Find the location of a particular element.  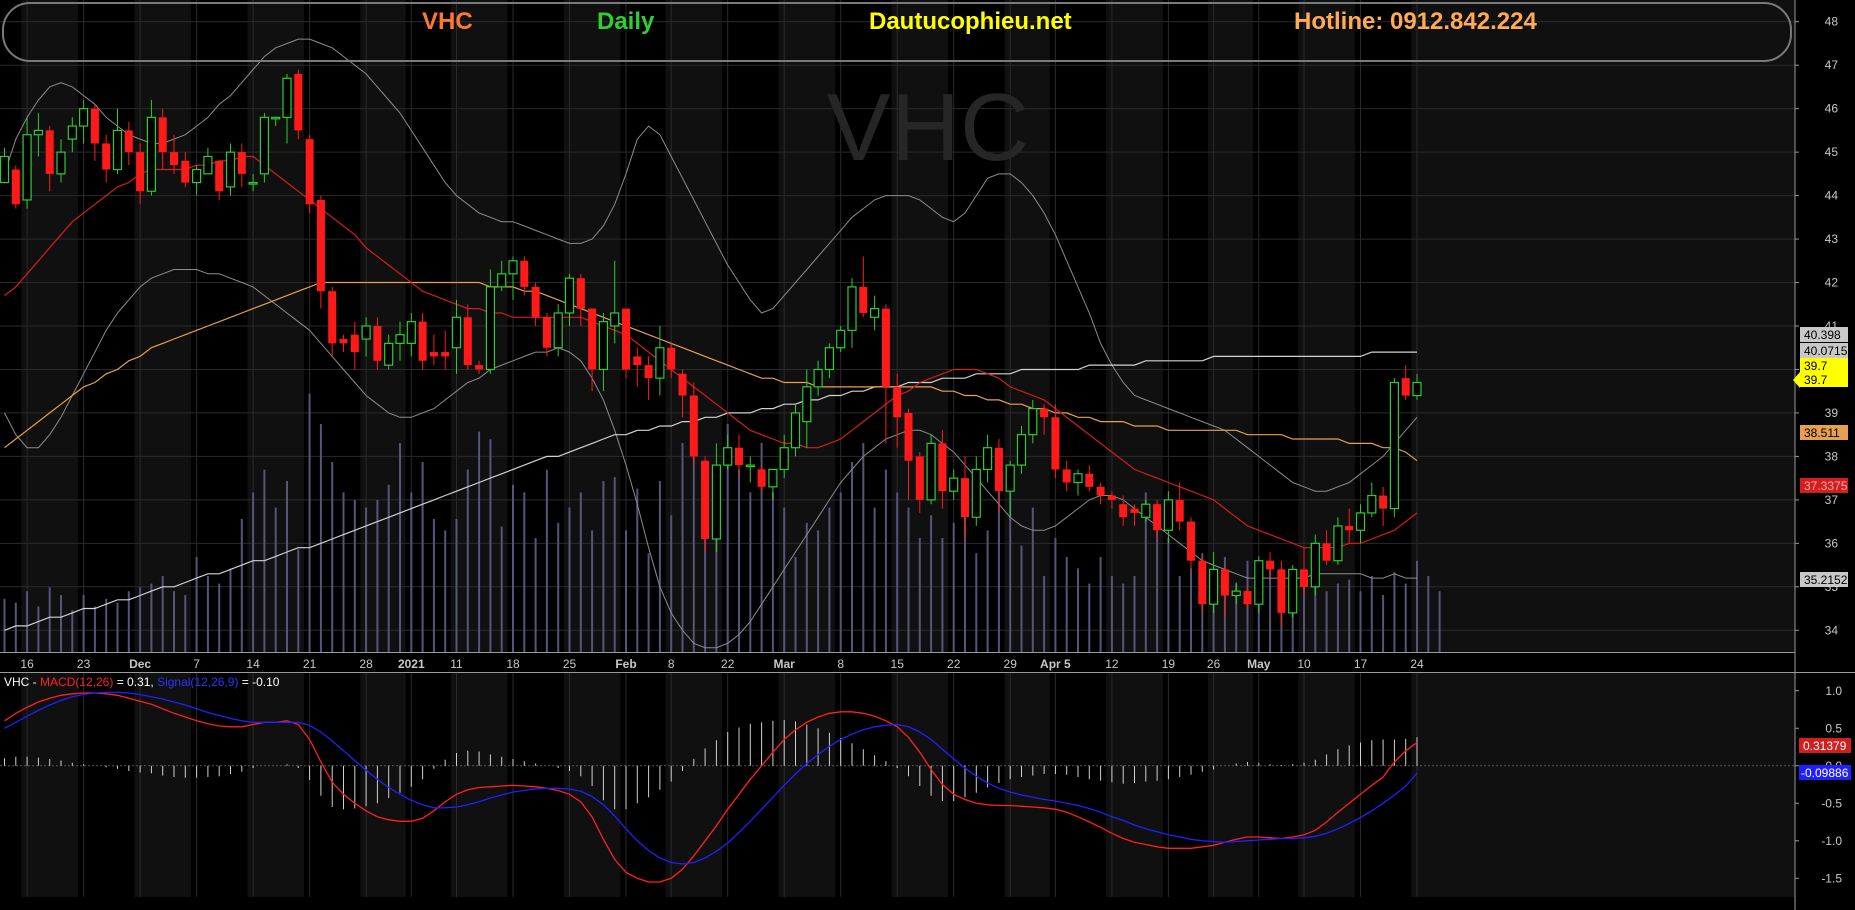

time-tick-label: May is located at coordinates (1259, 664).